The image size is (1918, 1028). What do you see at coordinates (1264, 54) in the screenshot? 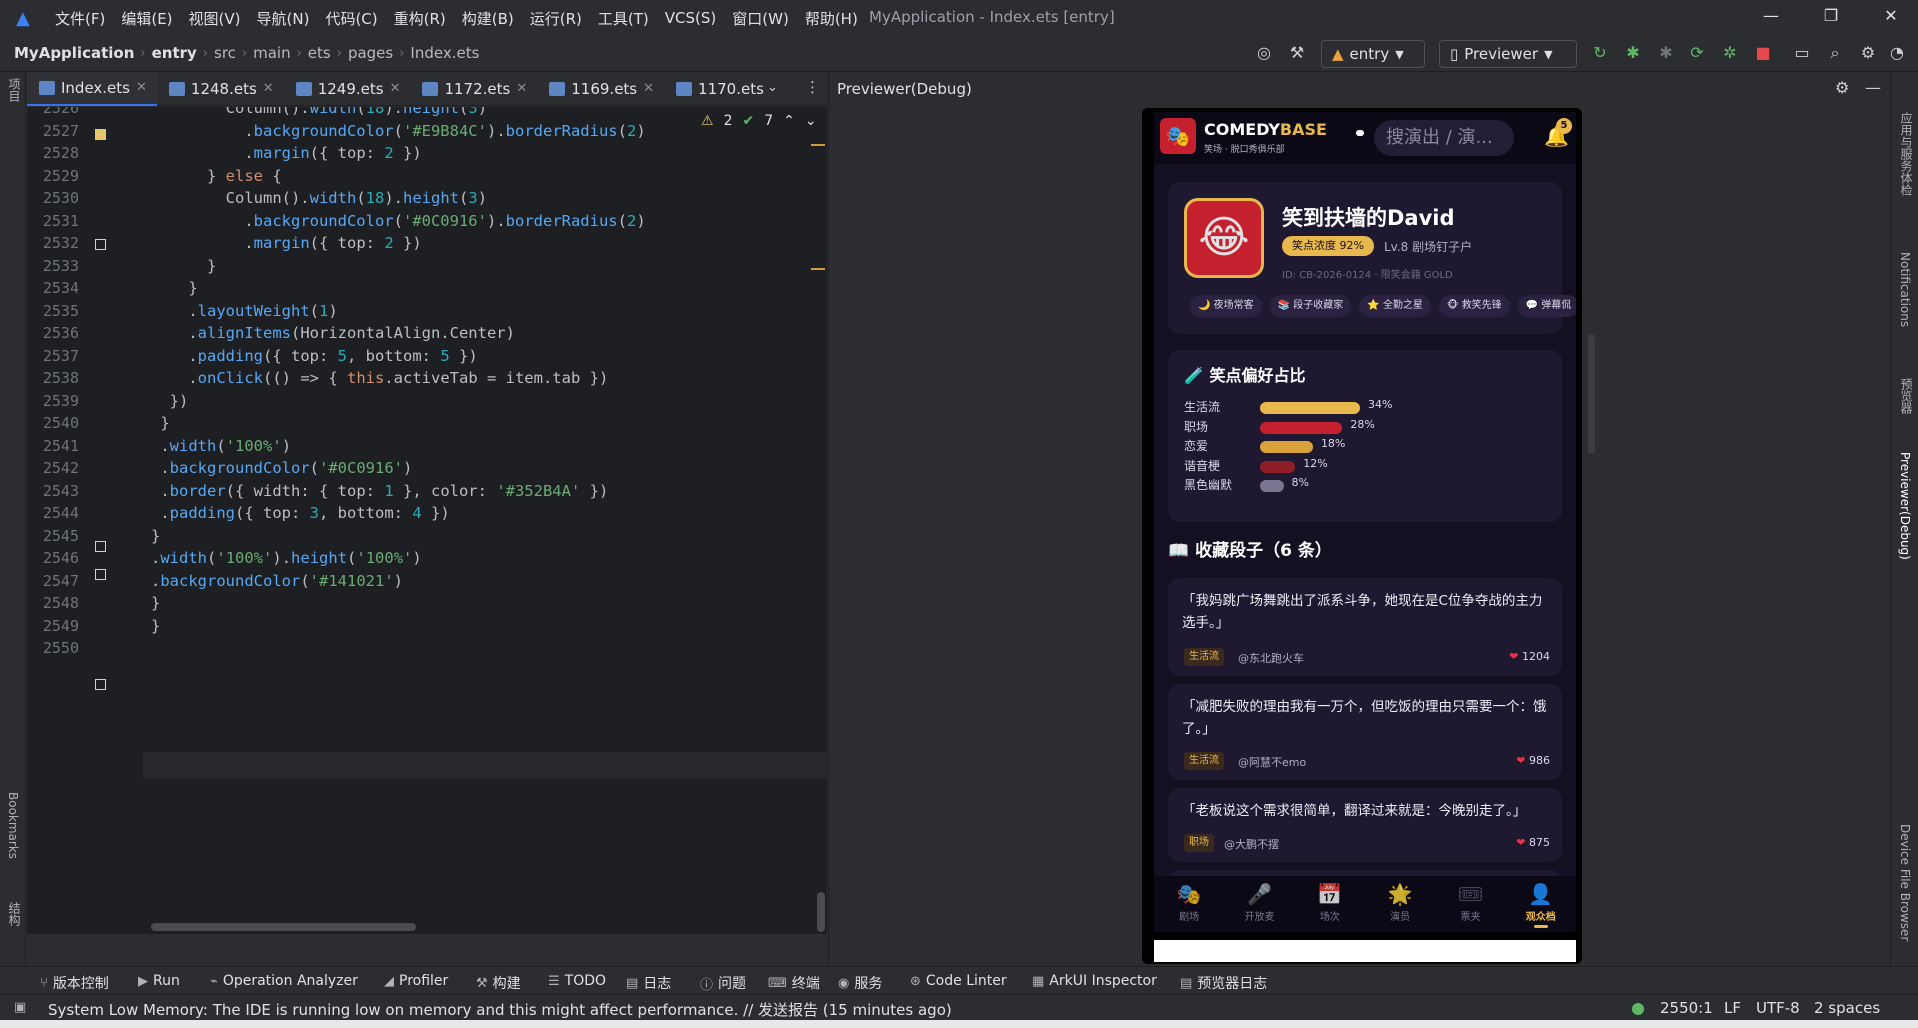
I see `target-icon: ◎` at bounding box center [1264, 54].